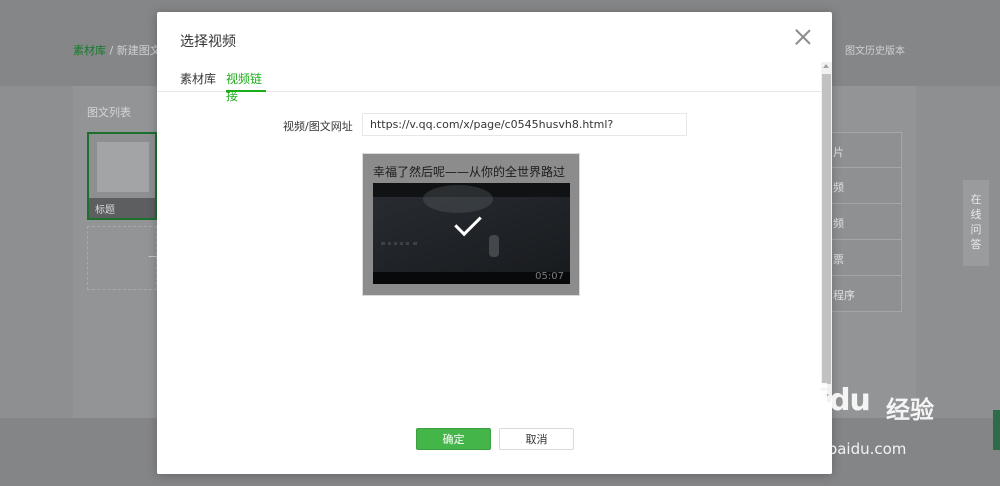 This screenshot has width=1000, height=486. Describe the element at coordinates (489, 82) in the screenshot. I see `dialog-tabs: 素材库 视频链接` at that location.